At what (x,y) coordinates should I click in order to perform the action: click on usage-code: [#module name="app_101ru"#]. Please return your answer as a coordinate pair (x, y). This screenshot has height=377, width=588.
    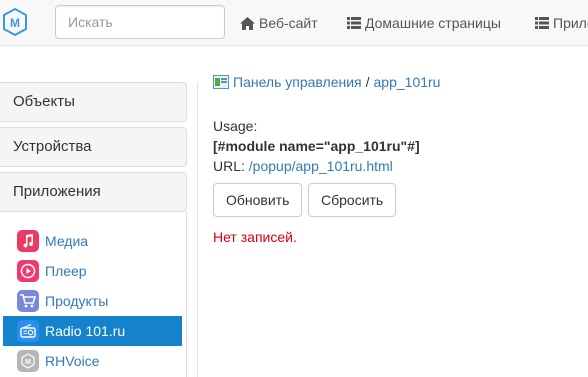
    Looking at the image, I should click on (316, 146).